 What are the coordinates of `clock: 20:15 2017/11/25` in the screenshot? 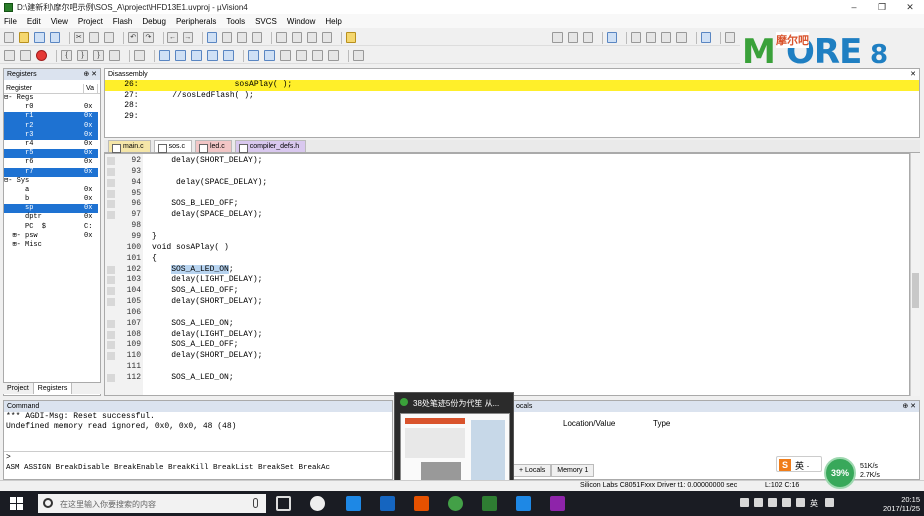 It's located at (901, 504).